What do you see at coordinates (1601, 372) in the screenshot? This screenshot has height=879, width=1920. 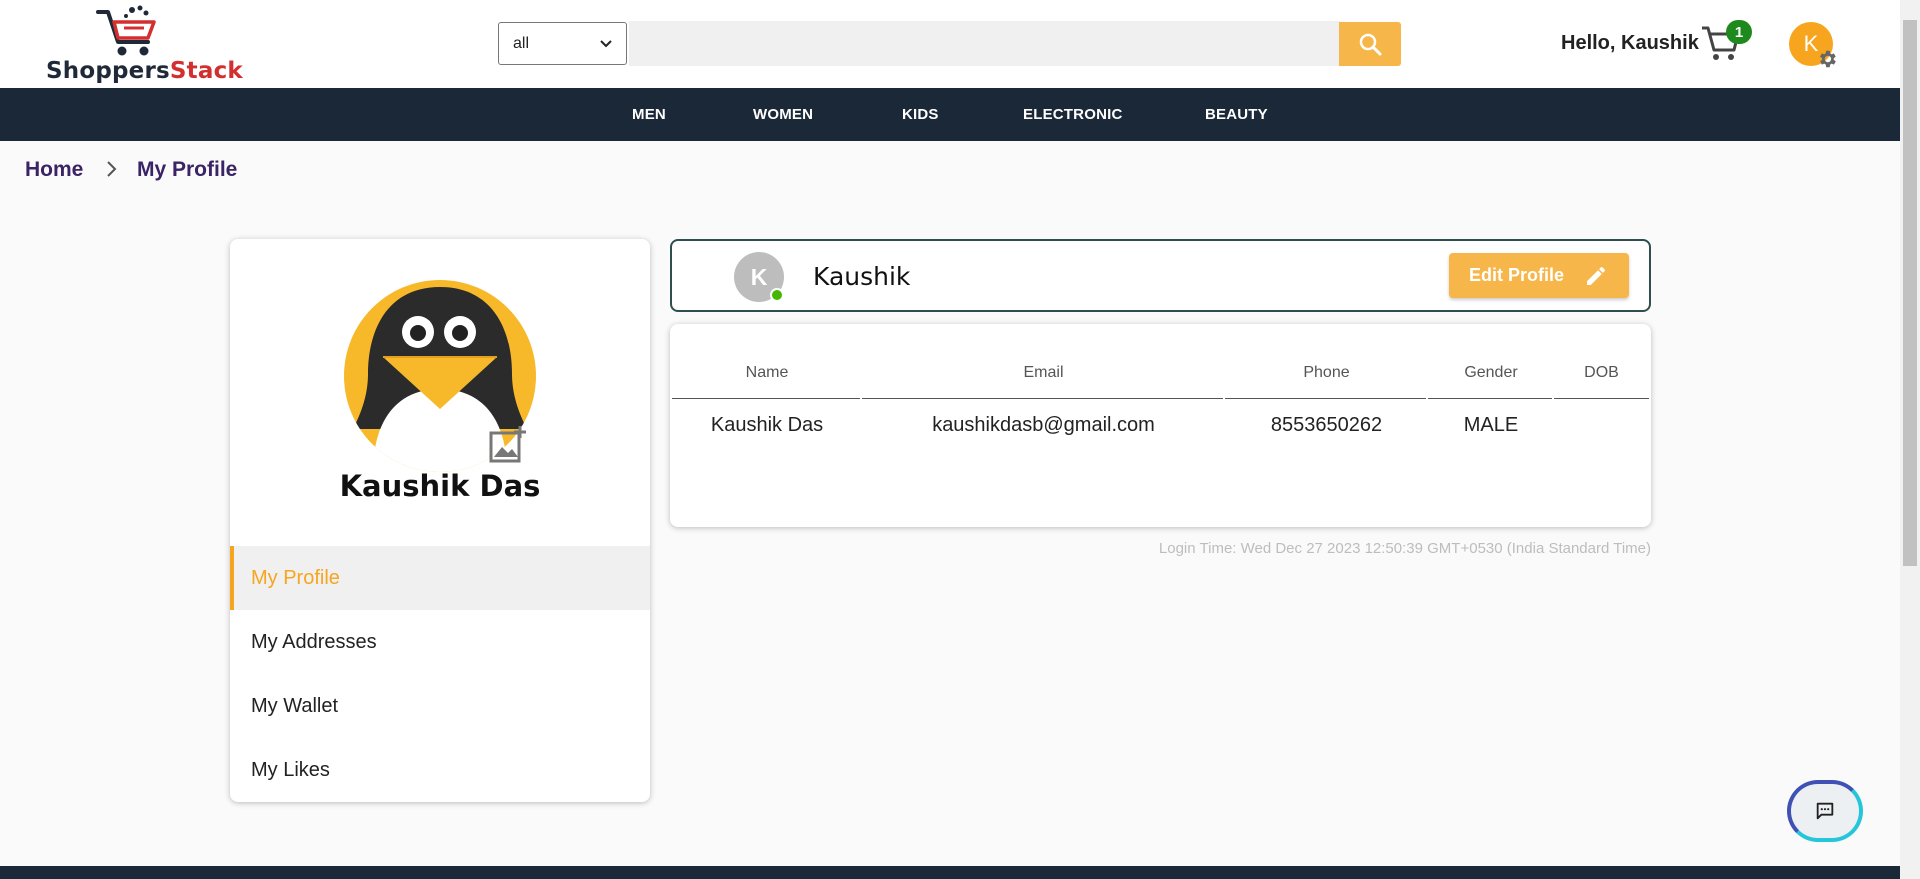 I see `column-header-dob: DOB` at bounding box center [1601, 372].